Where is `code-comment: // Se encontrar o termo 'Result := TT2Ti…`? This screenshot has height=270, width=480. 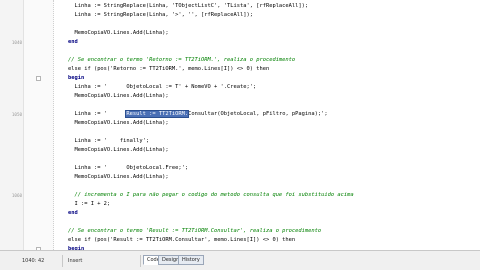 code-comment: // Se encontrar o termo 'Result := TT2Ti… is located at coordinates (188, 231).